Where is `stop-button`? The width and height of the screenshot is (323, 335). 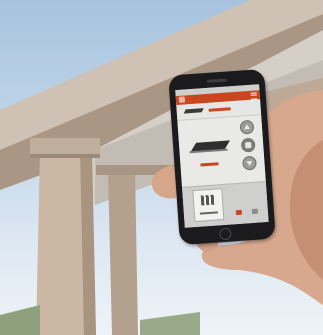 stop-button is located at coordinates (248, 145).